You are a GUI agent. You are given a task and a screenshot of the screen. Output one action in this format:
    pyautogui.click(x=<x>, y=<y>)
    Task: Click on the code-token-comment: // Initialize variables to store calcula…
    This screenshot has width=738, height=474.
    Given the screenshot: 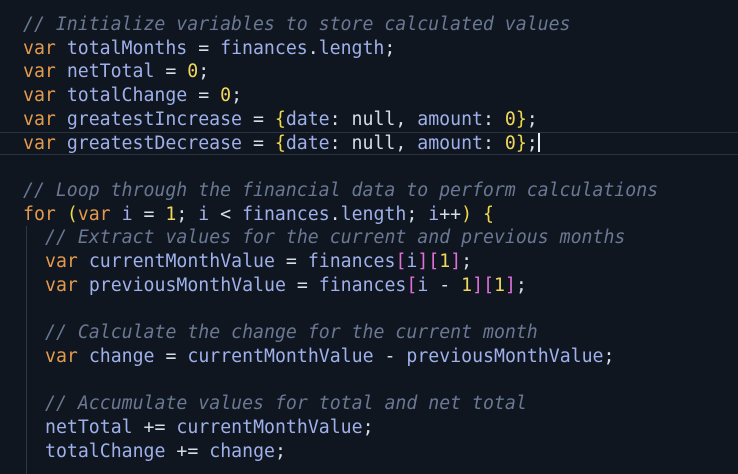 What is the action you would take?
    pyautogui.click(x=297, y=24)
    